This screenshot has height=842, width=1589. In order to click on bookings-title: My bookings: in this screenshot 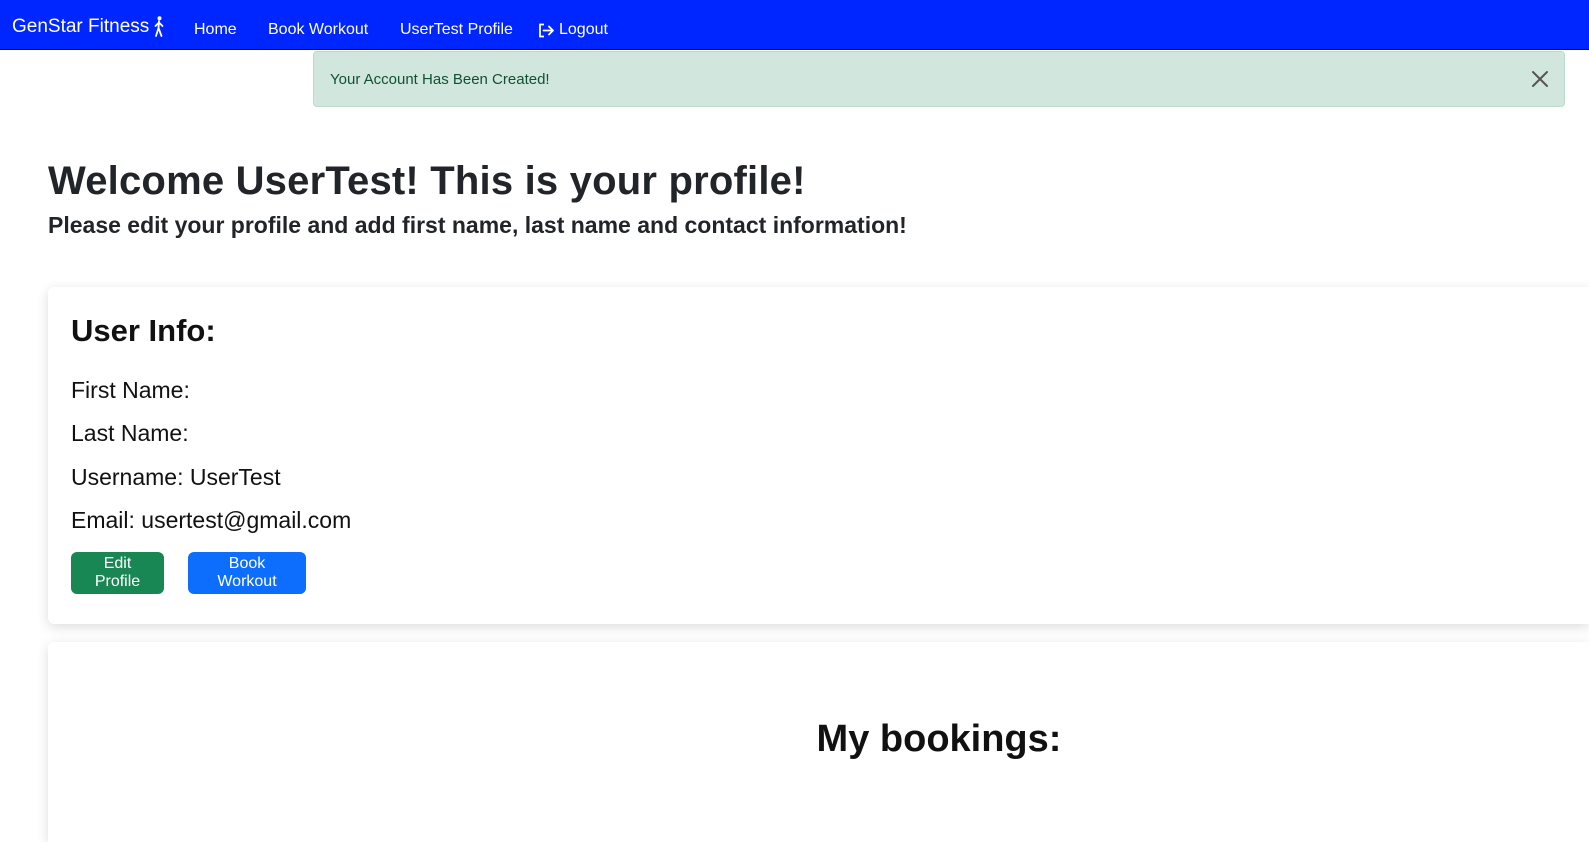, I will do `click(939, 739)`.